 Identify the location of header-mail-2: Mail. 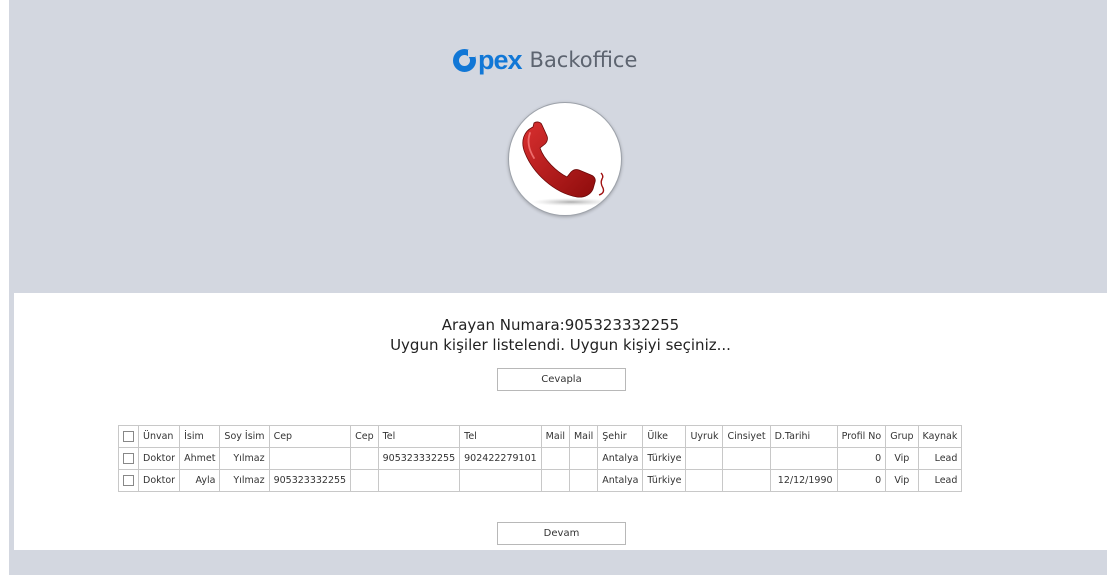
(583, 436).